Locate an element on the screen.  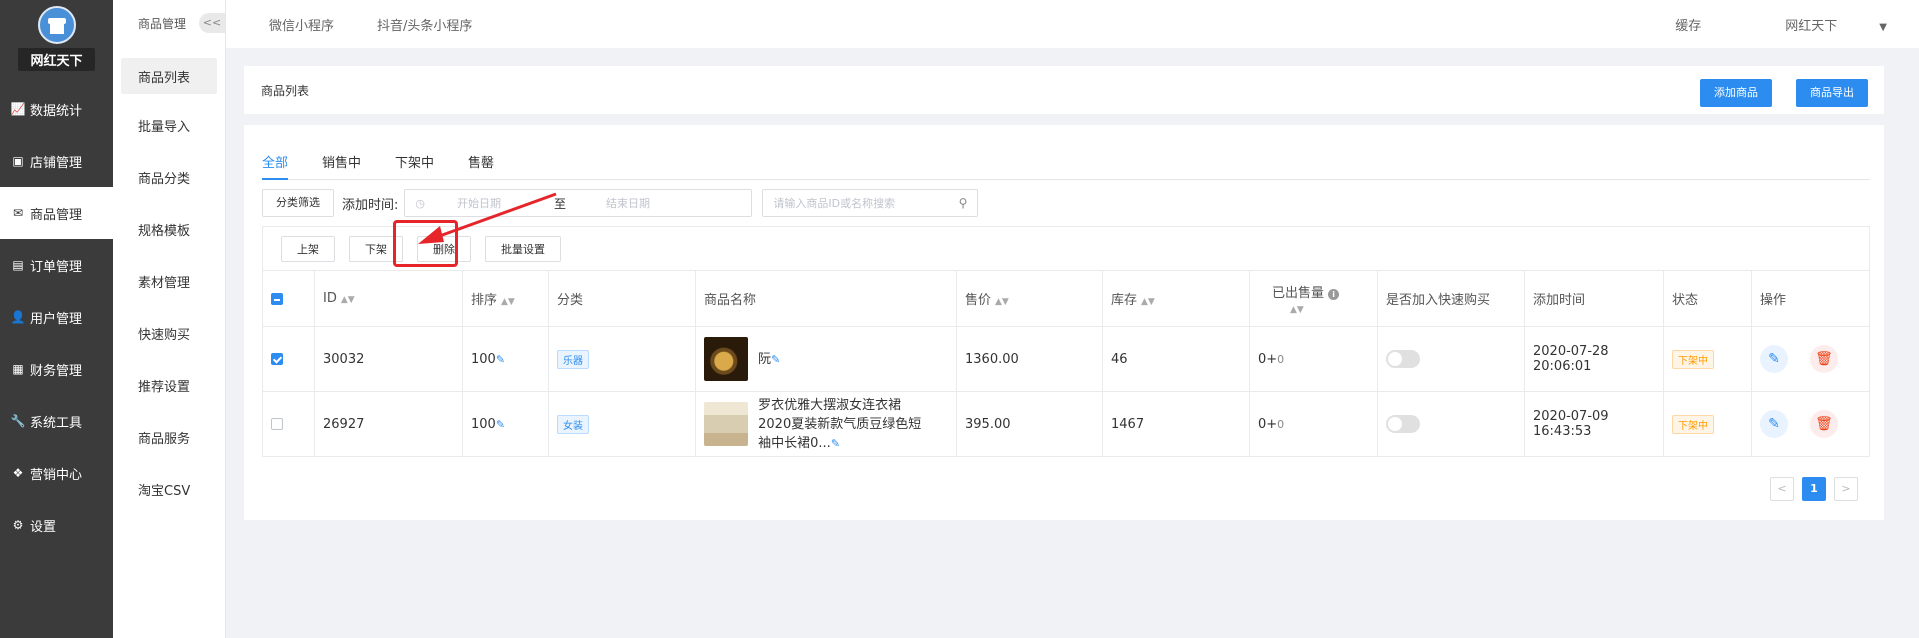
cell-name: 罗衣优雅大摆淑女连衣裙2020夏装新款气质豆绿色短袖中长裙0...✎ is located at coordinates (826, 424).